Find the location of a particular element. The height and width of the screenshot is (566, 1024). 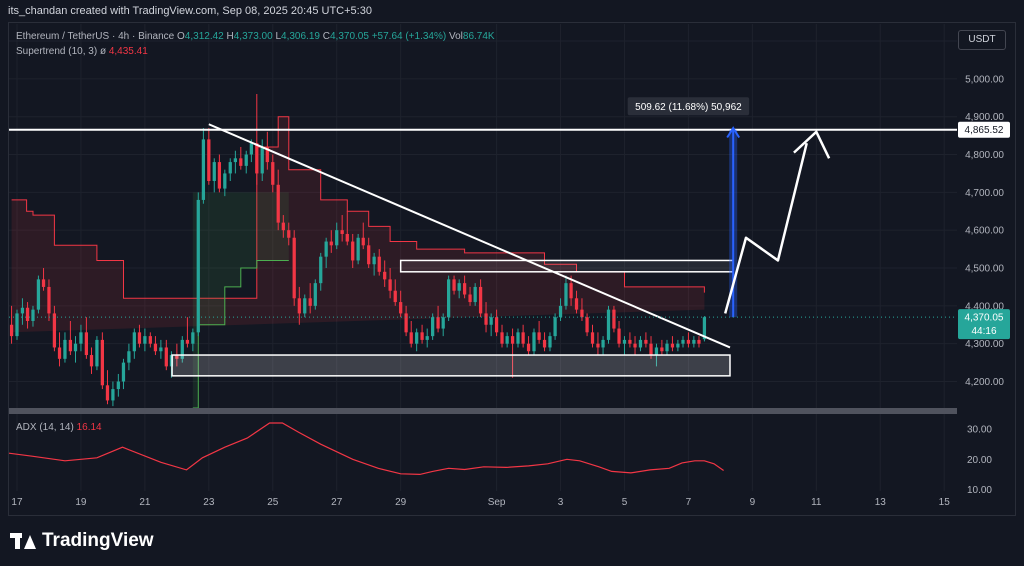

supertrend-legend: Supertrend (10, 3) ø 4,435.41 is located at coordinates (82, 51).